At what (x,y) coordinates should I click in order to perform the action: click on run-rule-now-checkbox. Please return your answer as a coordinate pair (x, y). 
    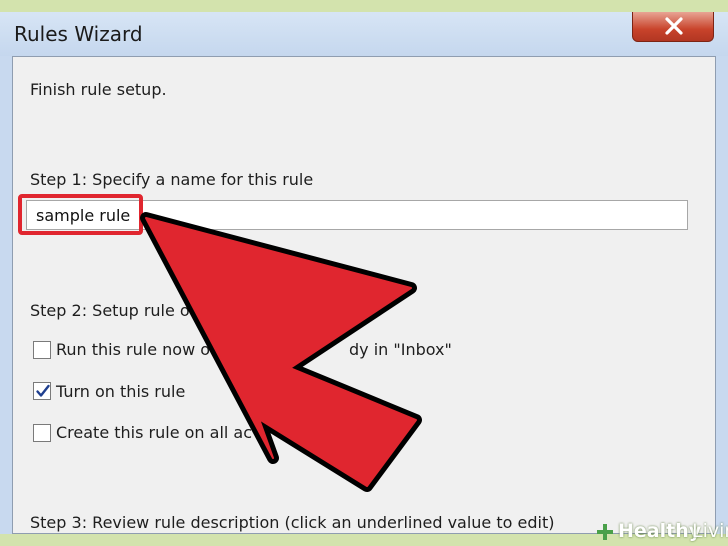
    Looking at the image, I should click on (42, 350).